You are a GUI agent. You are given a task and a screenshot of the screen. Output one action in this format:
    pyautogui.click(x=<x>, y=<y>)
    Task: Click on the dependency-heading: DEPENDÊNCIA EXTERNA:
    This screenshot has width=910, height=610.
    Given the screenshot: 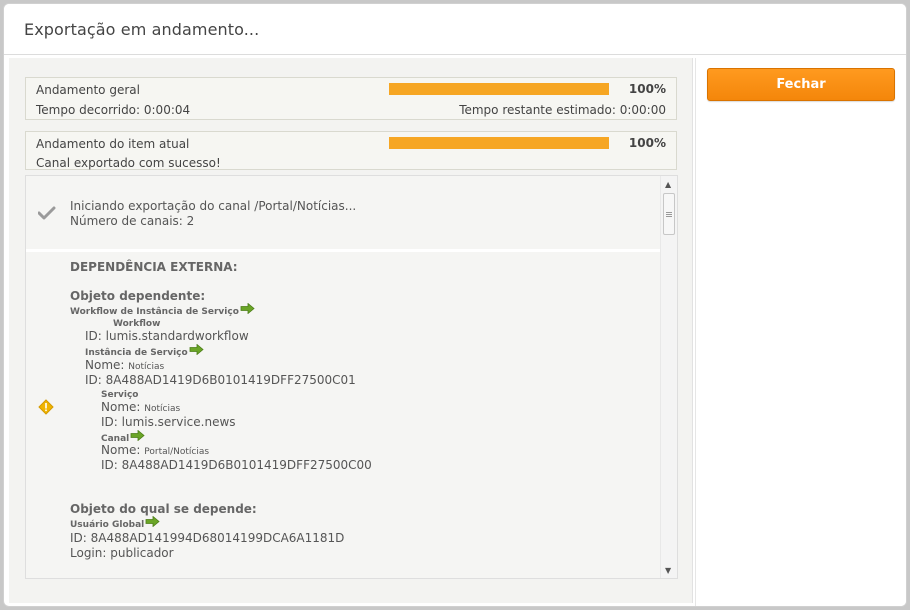 What is the action you would take?
    pyautogui.click(x=154, y=267)
    